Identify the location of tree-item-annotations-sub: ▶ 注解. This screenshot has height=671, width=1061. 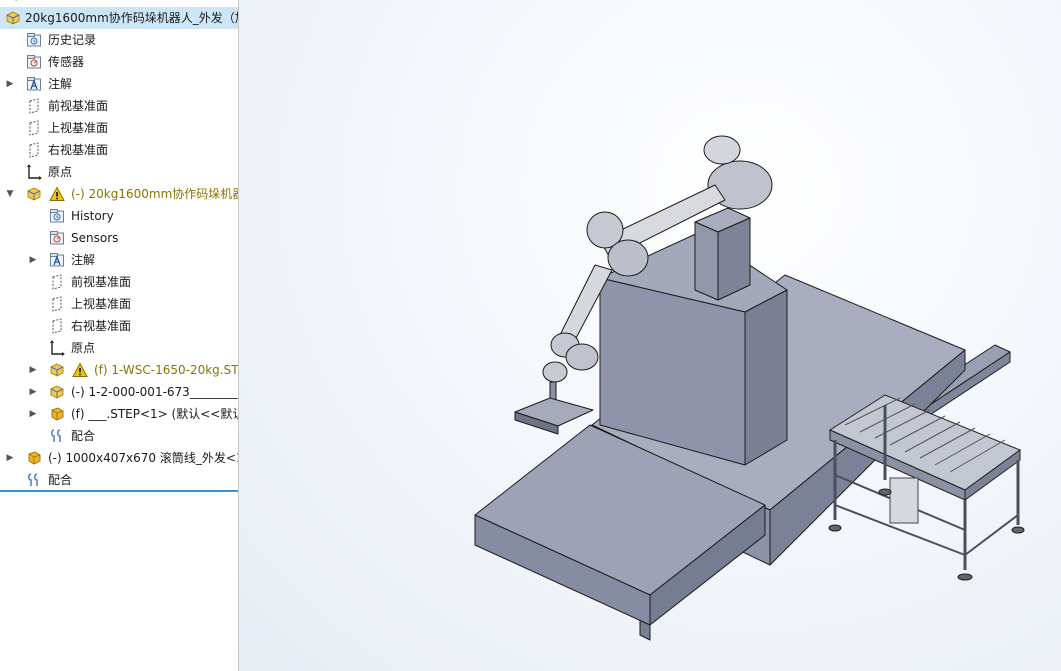
(119, 260).